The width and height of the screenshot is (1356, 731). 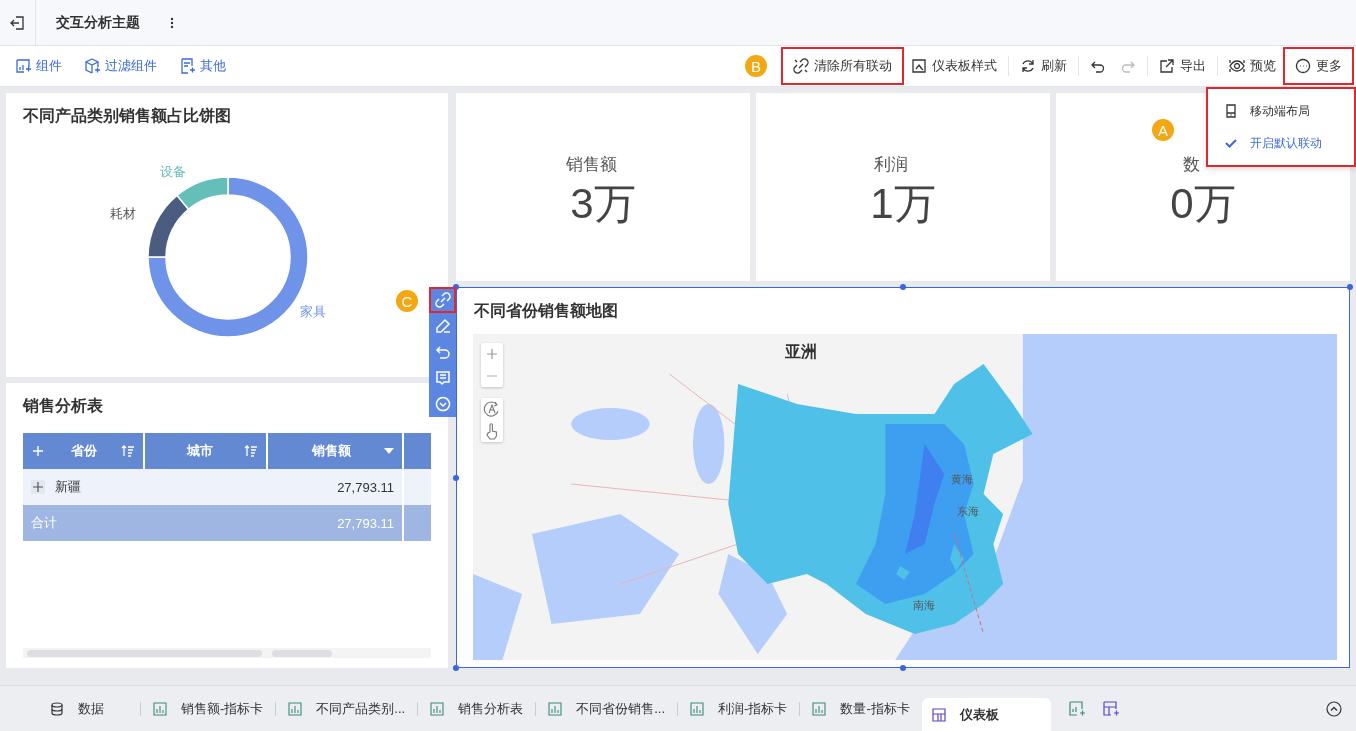 What do you see at coordinates (23, 66) in the screenshot?
I see `widget-add-icon` at bounding box center [23, 66].